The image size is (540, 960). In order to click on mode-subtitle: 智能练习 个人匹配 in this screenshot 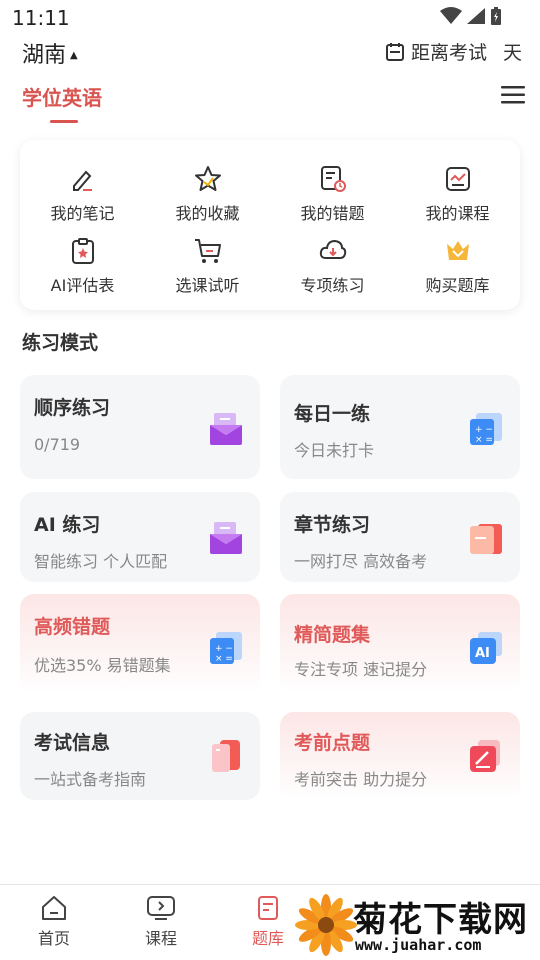, I will do `click(101, 561)`.